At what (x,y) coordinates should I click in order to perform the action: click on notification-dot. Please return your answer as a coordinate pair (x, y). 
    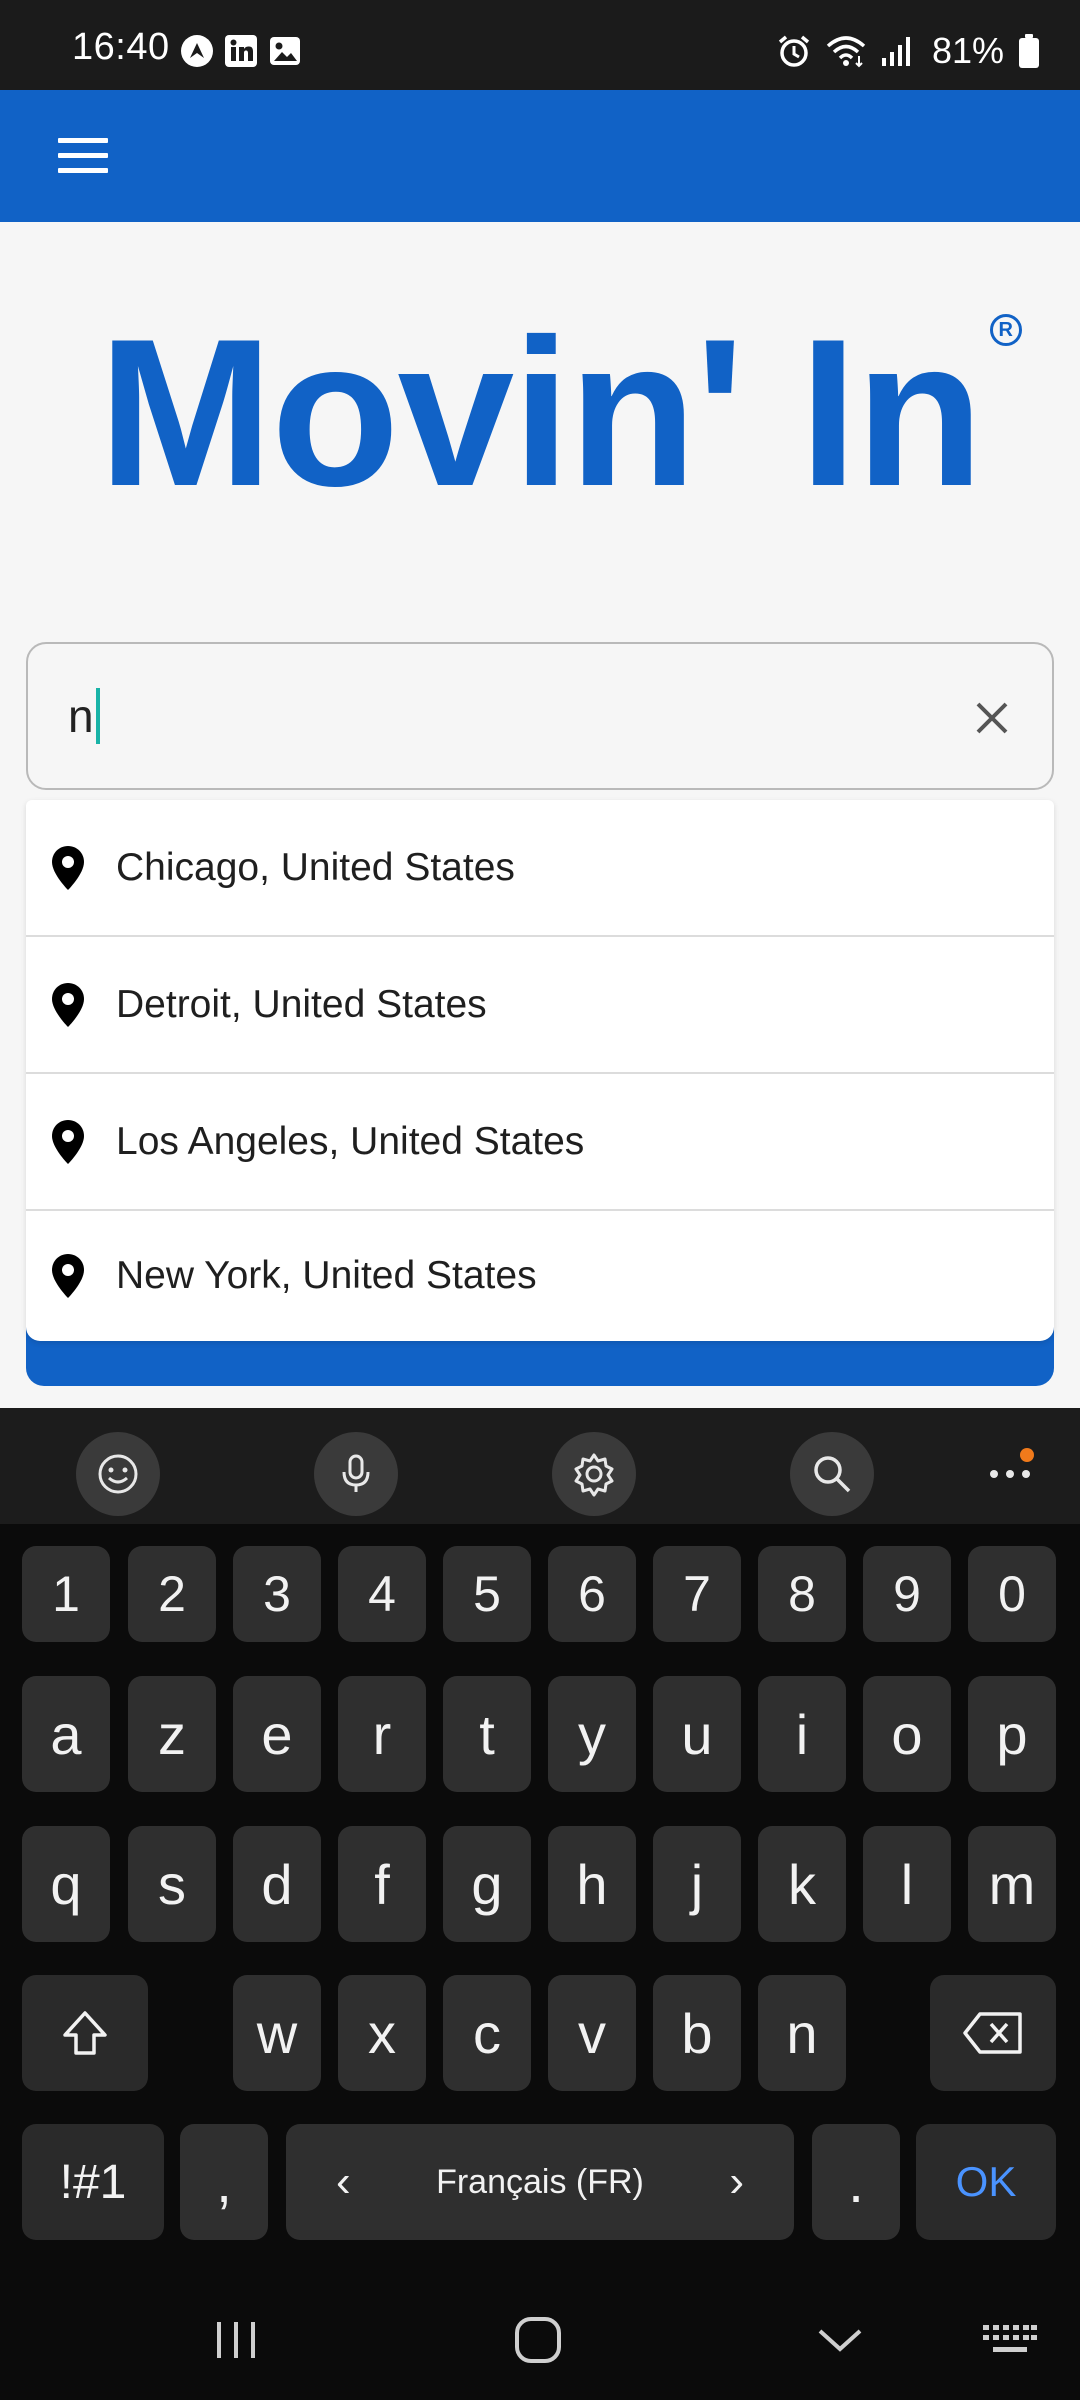
    Looking at the image, I should click on (1027, 1455).